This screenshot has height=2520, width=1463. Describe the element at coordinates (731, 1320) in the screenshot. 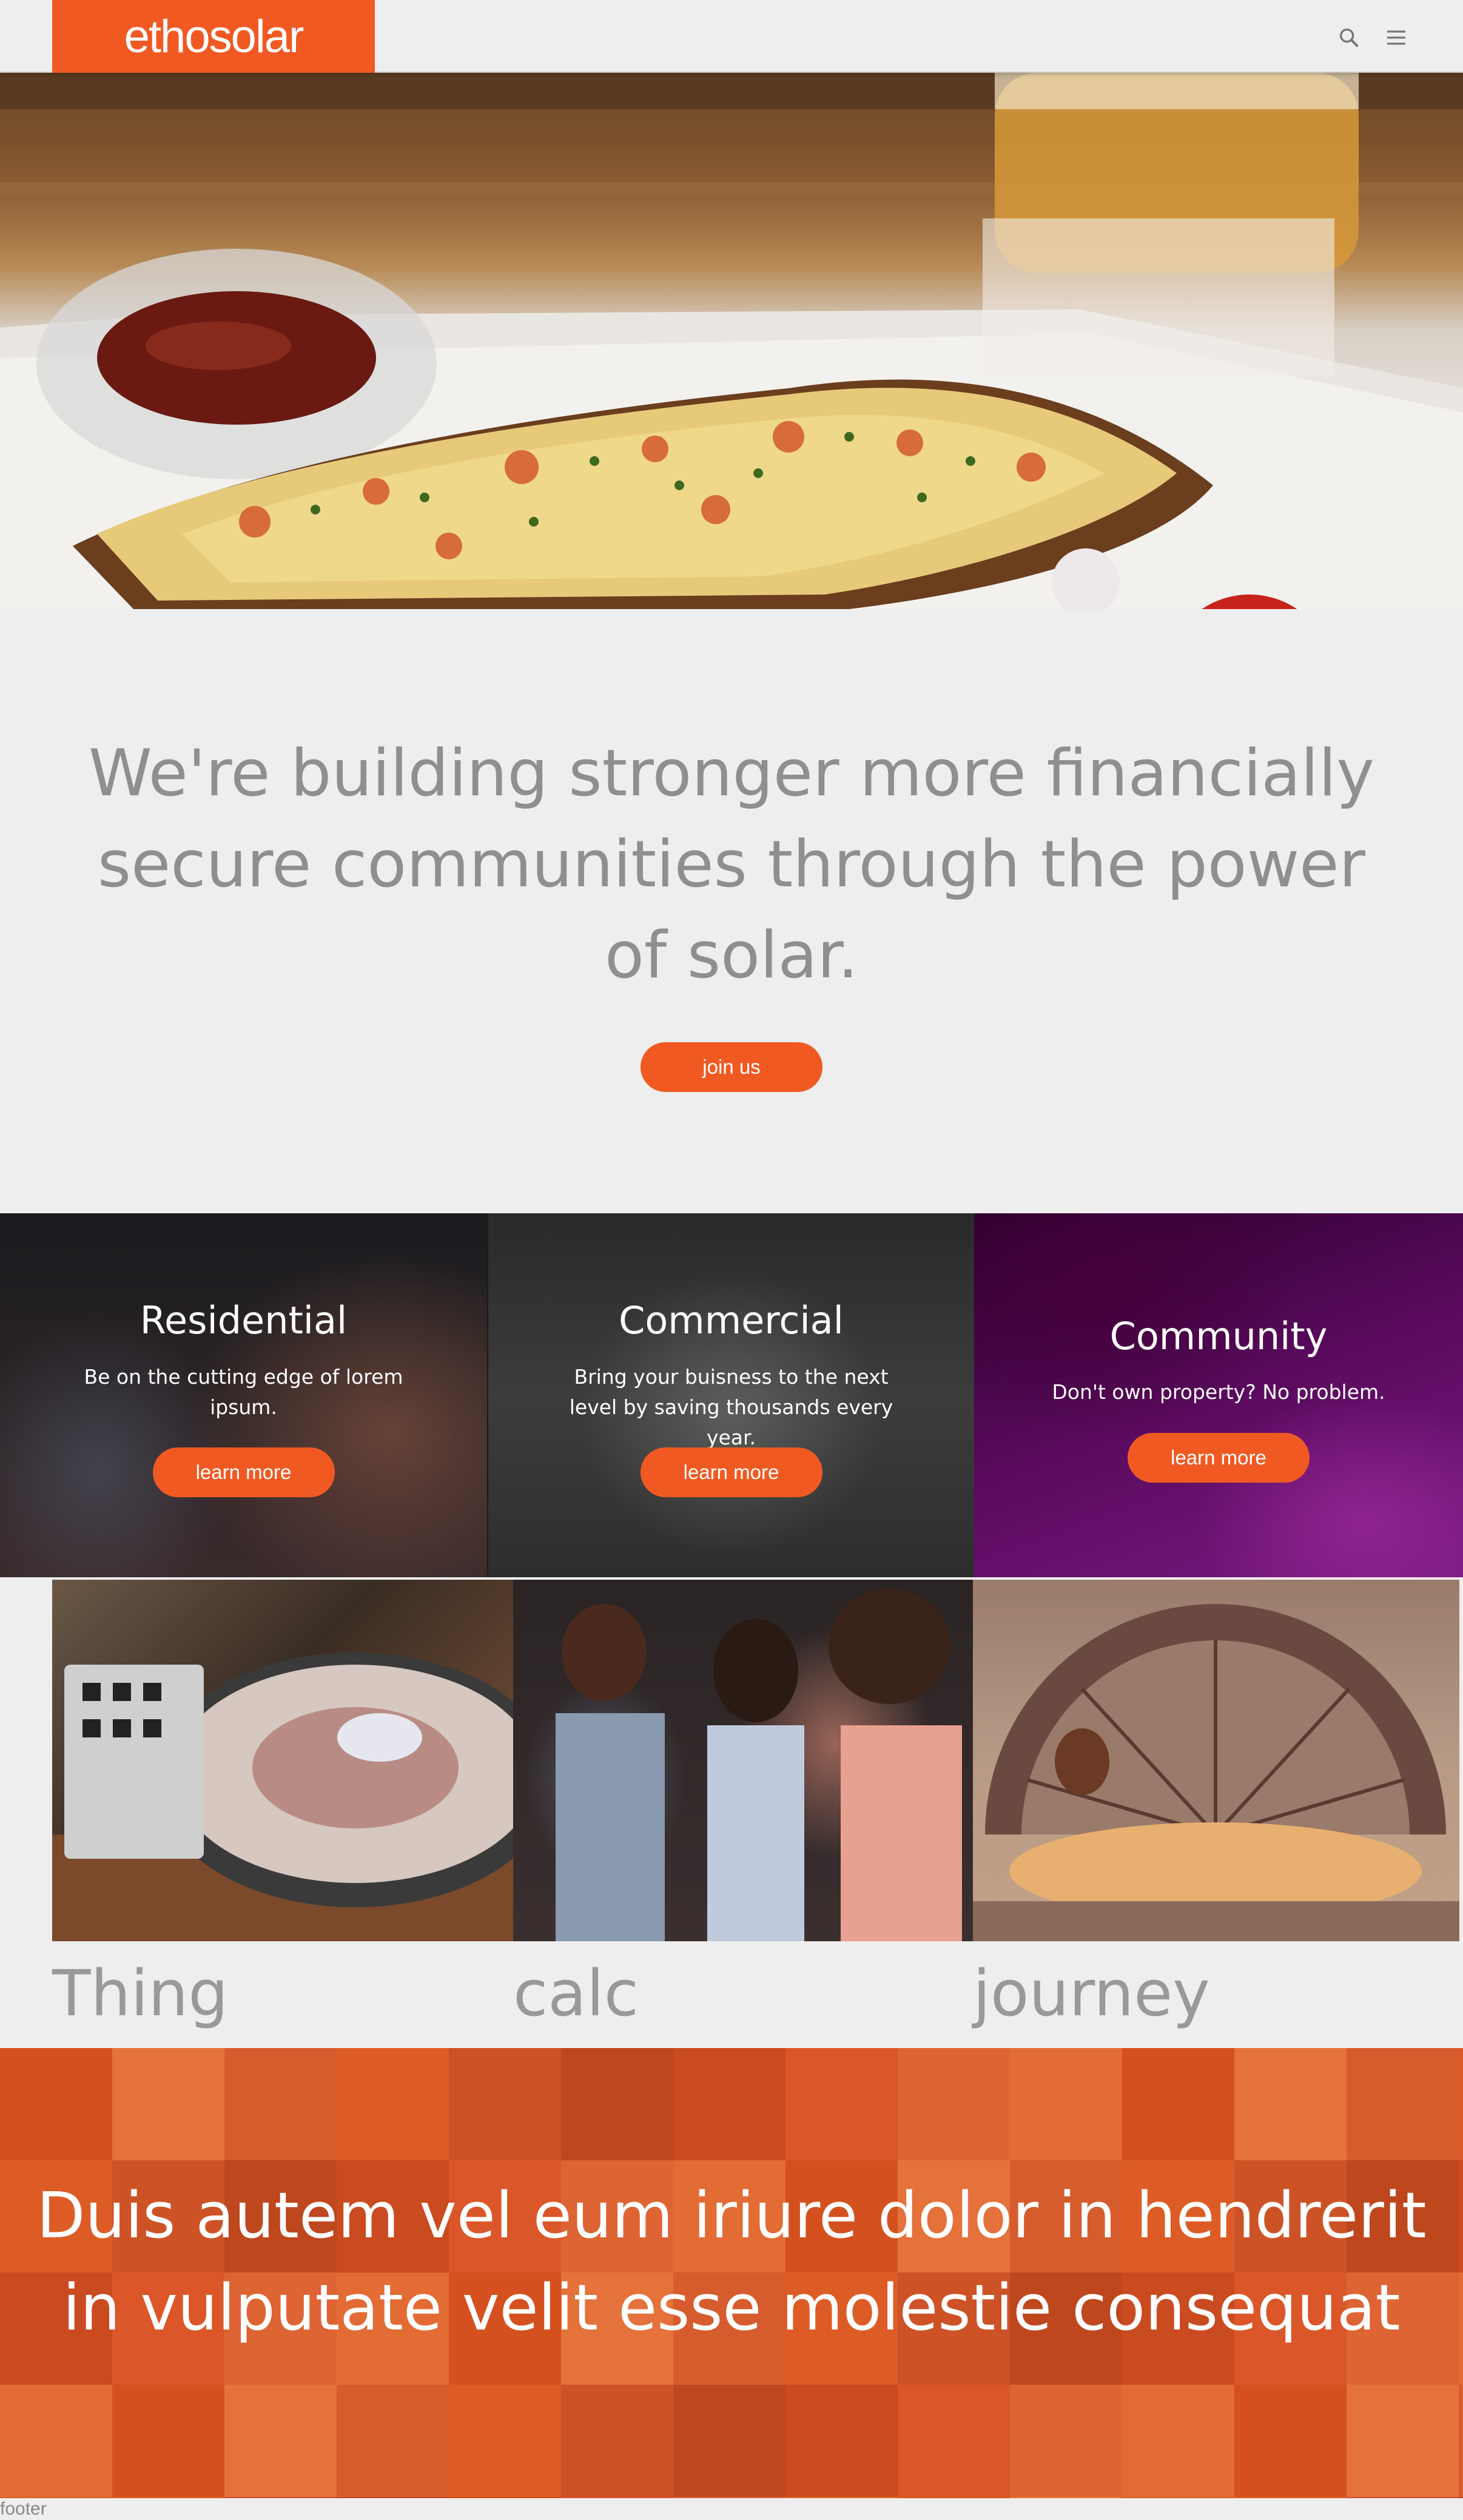

I see `panel-title: Commercial` at that location.